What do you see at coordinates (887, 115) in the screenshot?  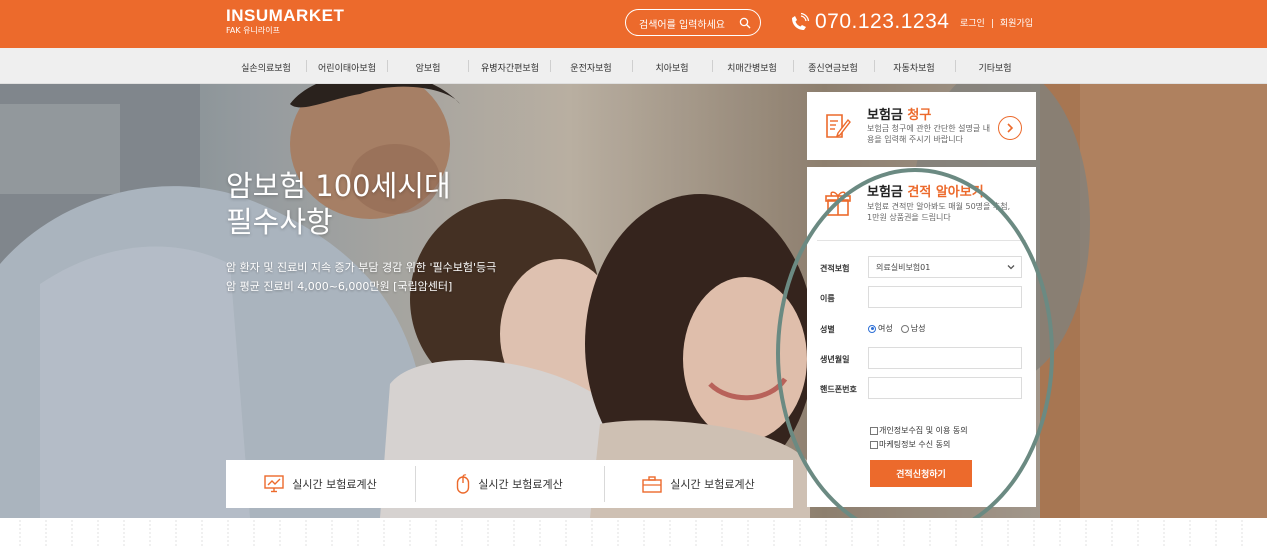 I see `claim-title-prefix: 보험금` at bounding box center [887, 115].